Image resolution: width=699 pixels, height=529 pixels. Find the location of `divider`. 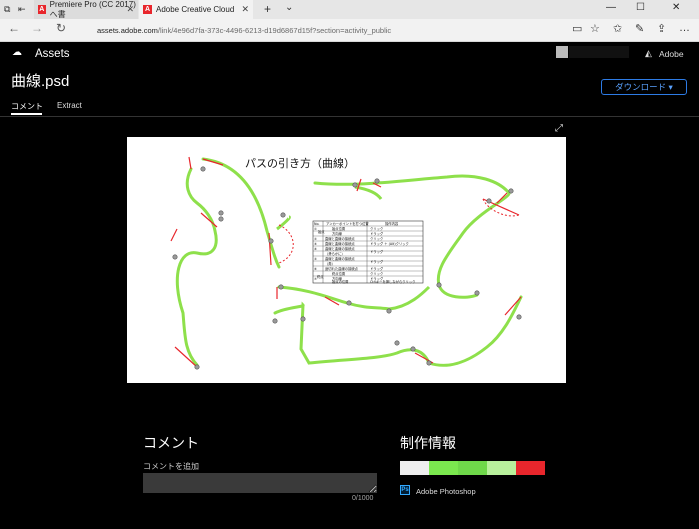

divider is located at coordinates (349, 116).